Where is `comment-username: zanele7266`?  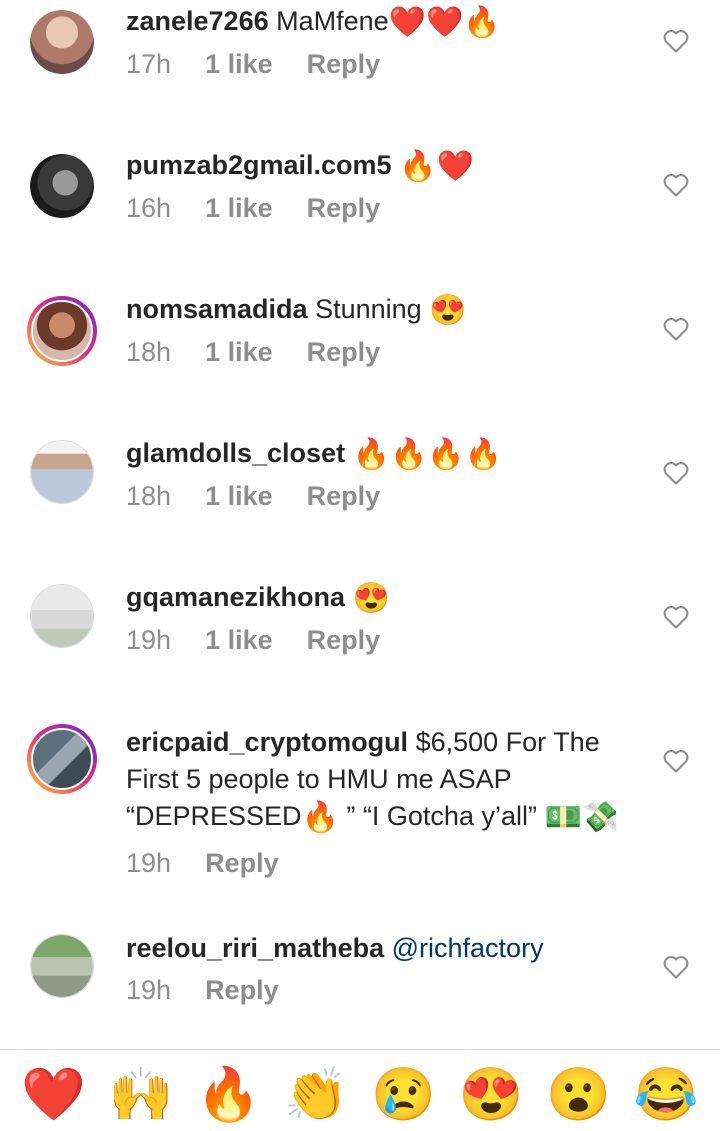
comment-username: zanele7266 is located at coordinates (197, 21).